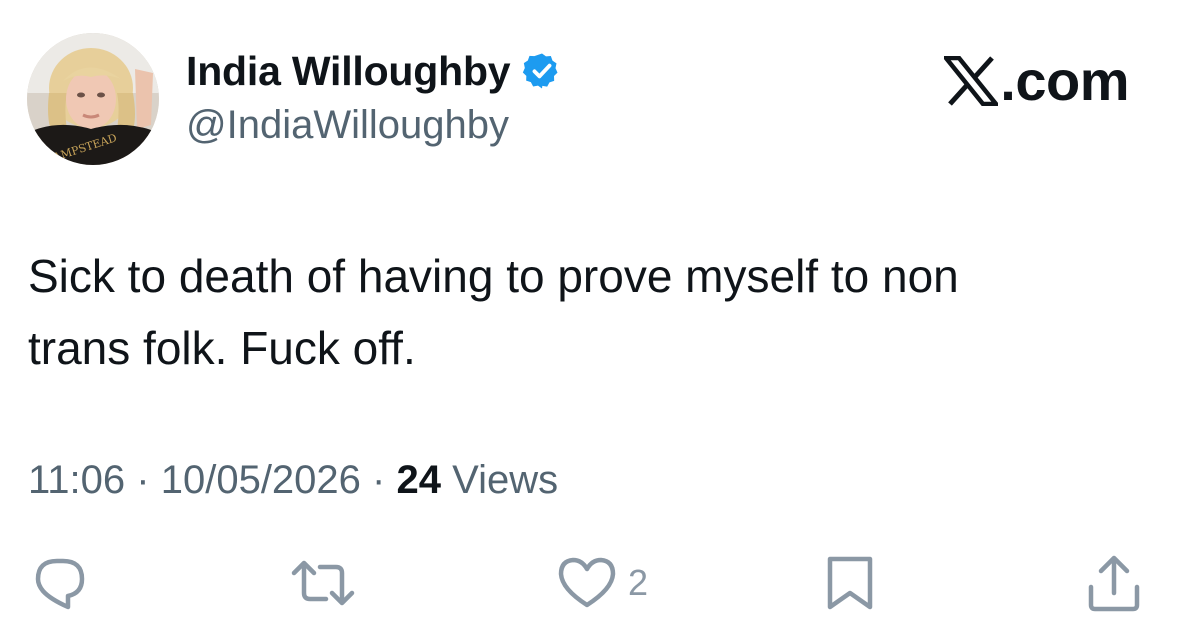  What do you see at coordinates (505, 480) in the screenshot?
I see `views-label: Views` at bounding box center [505, 480].